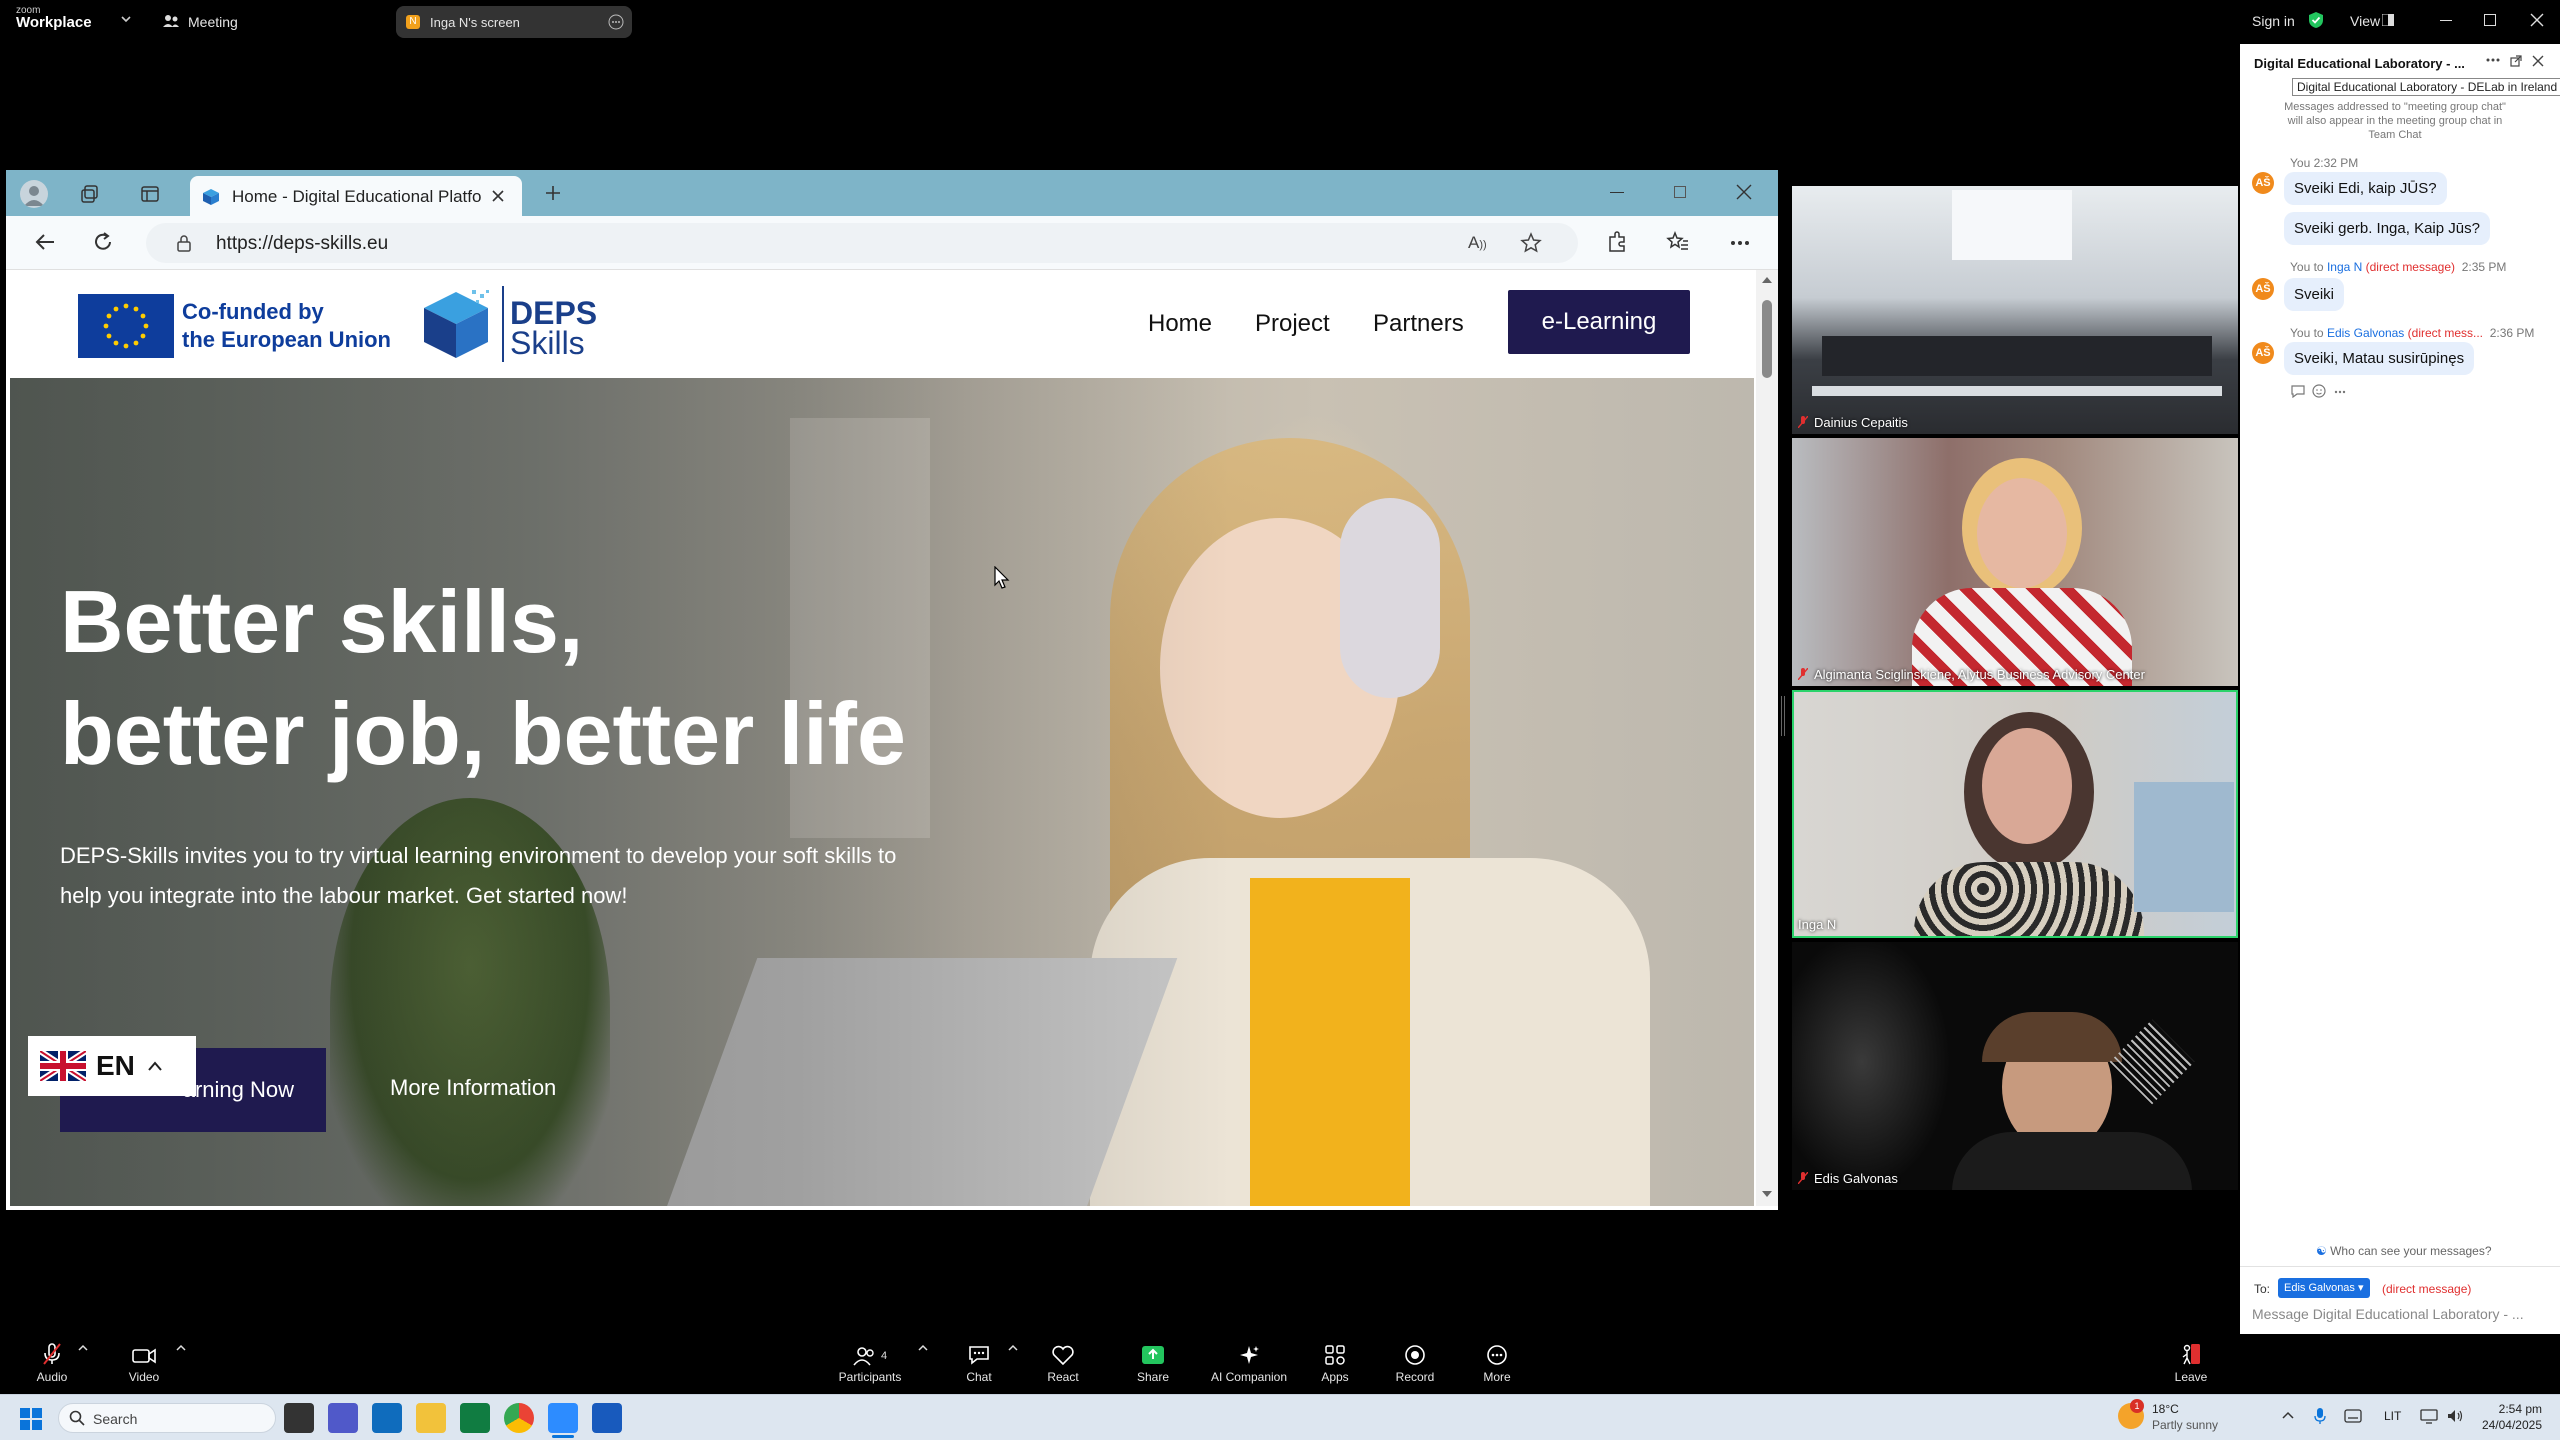  What do you see at coordinates (616, 22) in the screenshot?
I see `more-options-icon` at bounding box center [616, 22].